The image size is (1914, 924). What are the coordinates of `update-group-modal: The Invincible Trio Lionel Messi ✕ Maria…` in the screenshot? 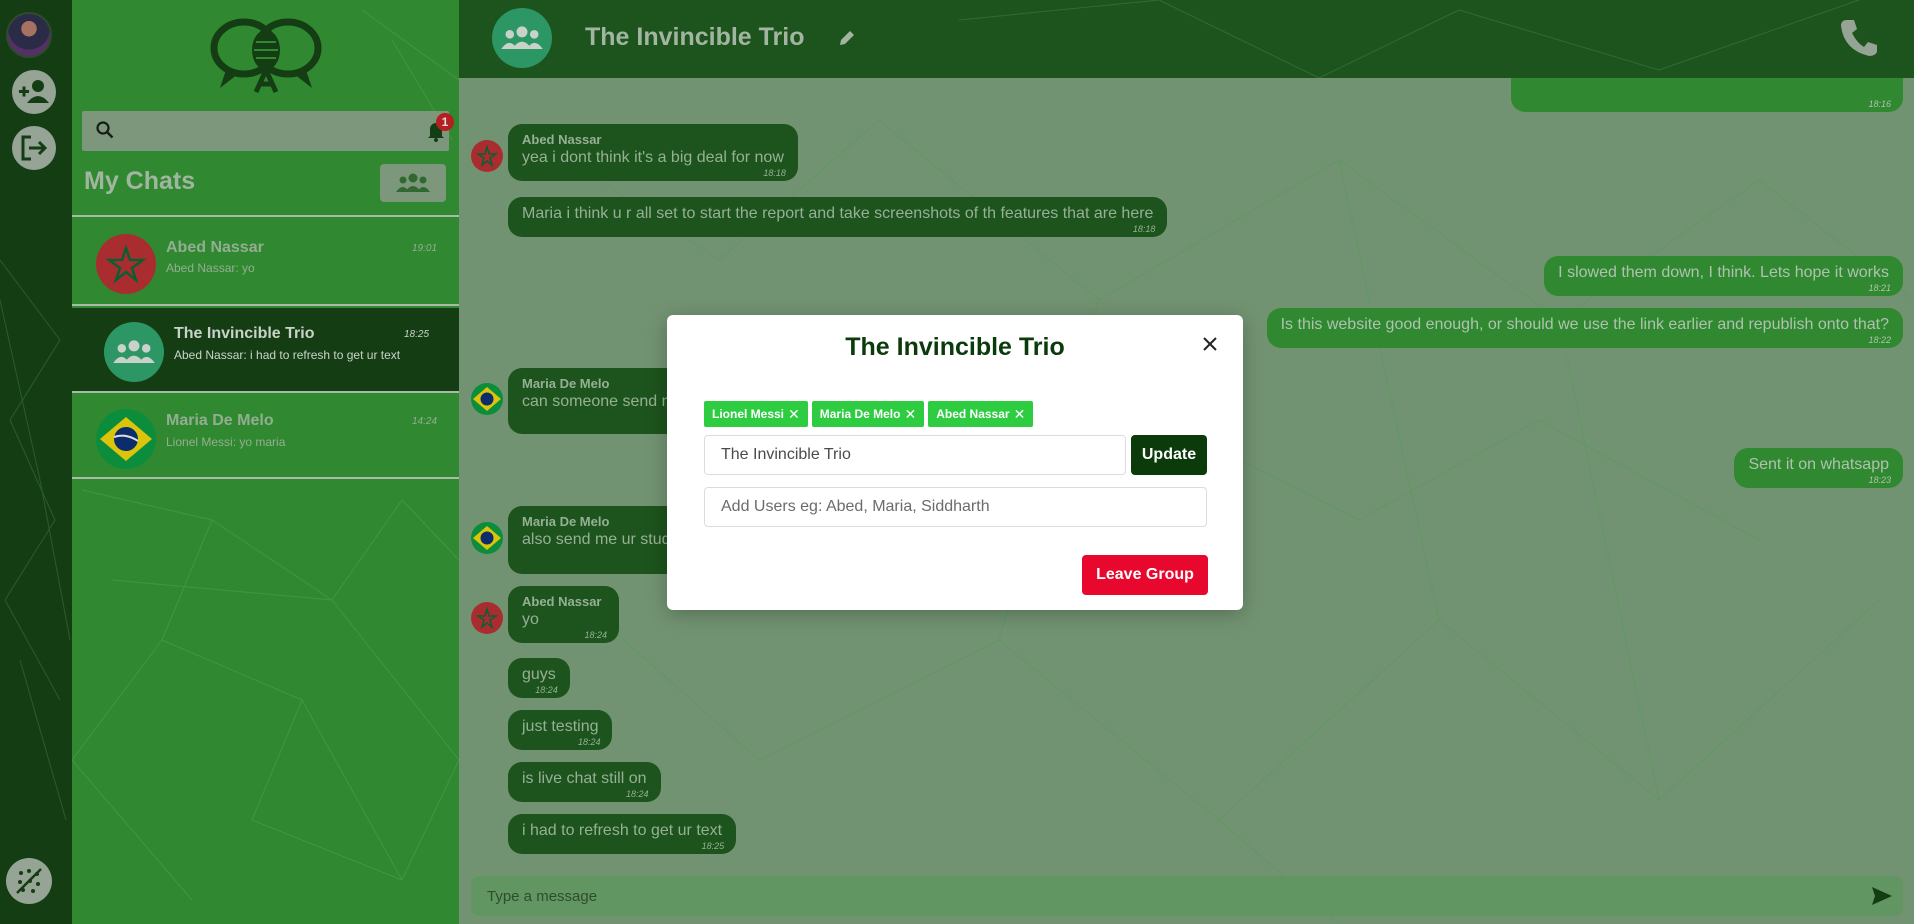 It's located at (955, 462).